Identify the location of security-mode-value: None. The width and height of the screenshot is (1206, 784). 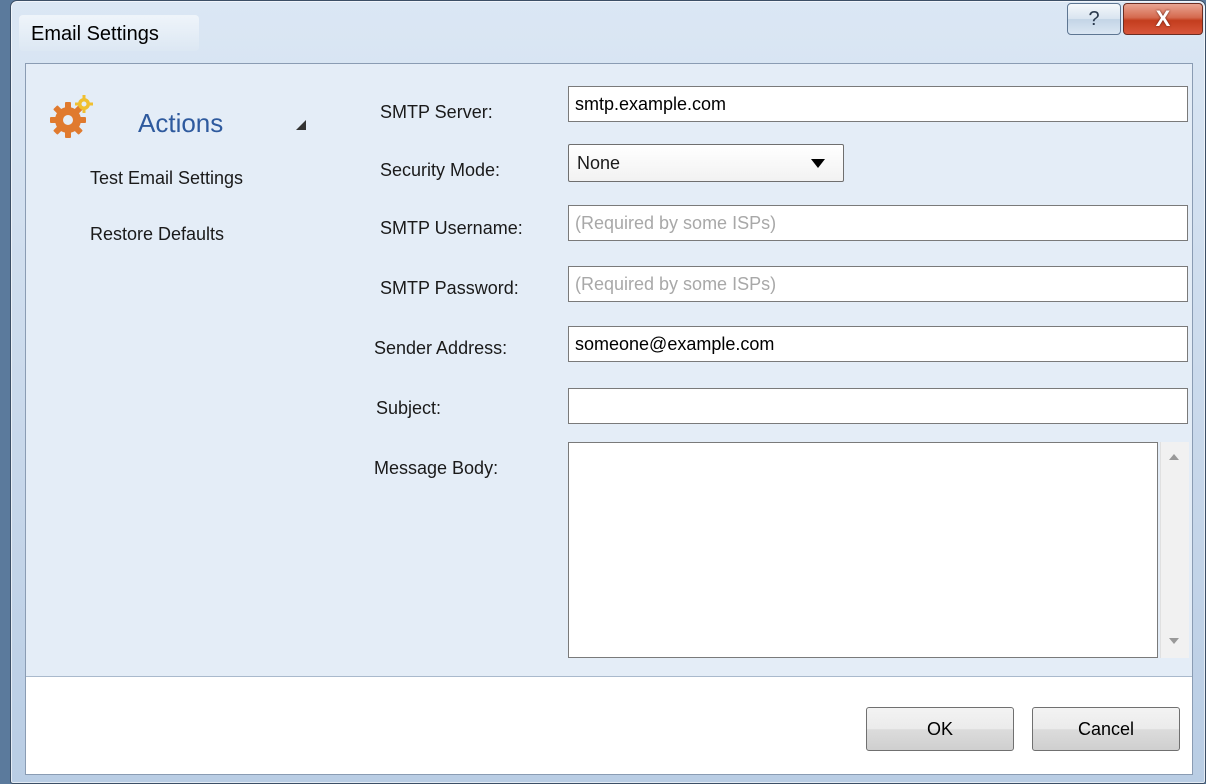
(599, 162).